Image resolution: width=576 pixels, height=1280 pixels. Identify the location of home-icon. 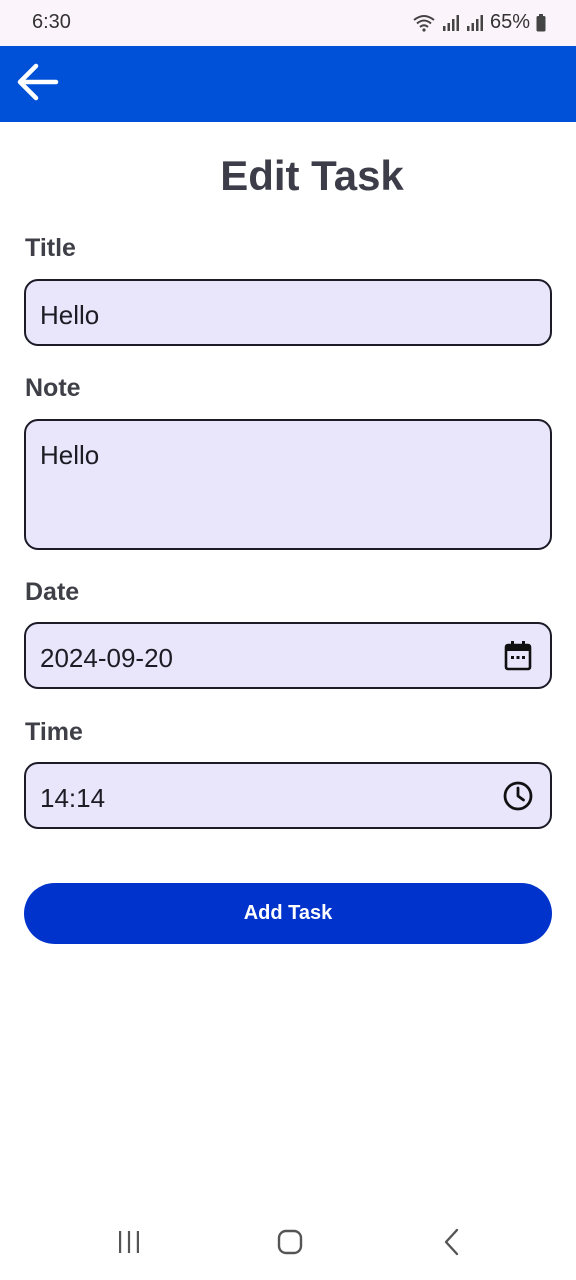
(290, 1244).